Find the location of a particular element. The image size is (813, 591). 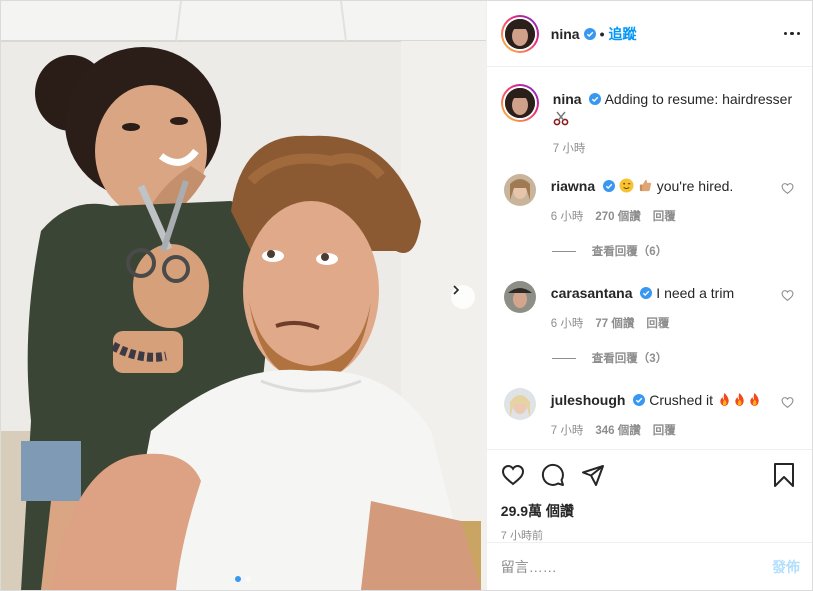

comment-icon is located at coordinates (553, 475).